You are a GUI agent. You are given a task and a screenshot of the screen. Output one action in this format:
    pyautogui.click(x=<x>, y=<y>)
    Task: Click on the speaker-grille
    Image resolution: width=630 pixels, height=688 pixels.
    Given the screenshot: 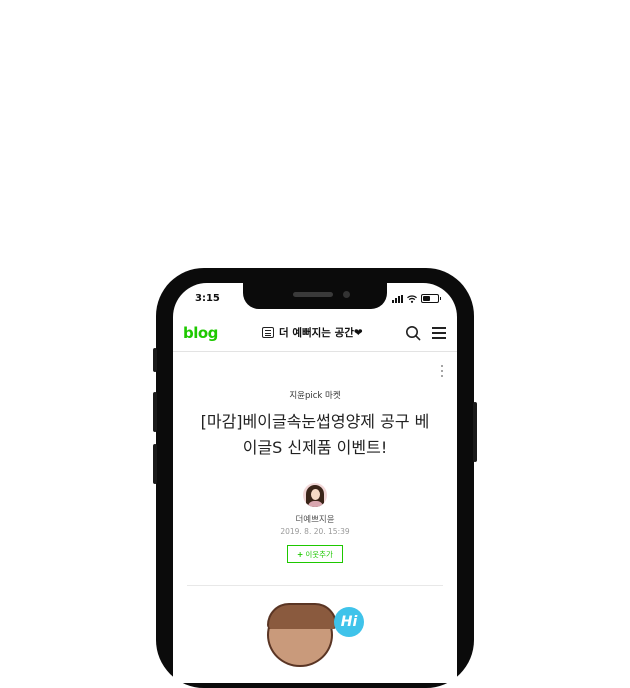 What is the action you would take?
    pyautogui.click(x=313, y=294)
    